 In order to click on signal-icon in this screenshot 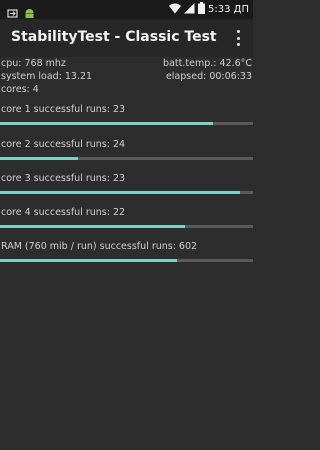, I will do `click(189, 9)`.